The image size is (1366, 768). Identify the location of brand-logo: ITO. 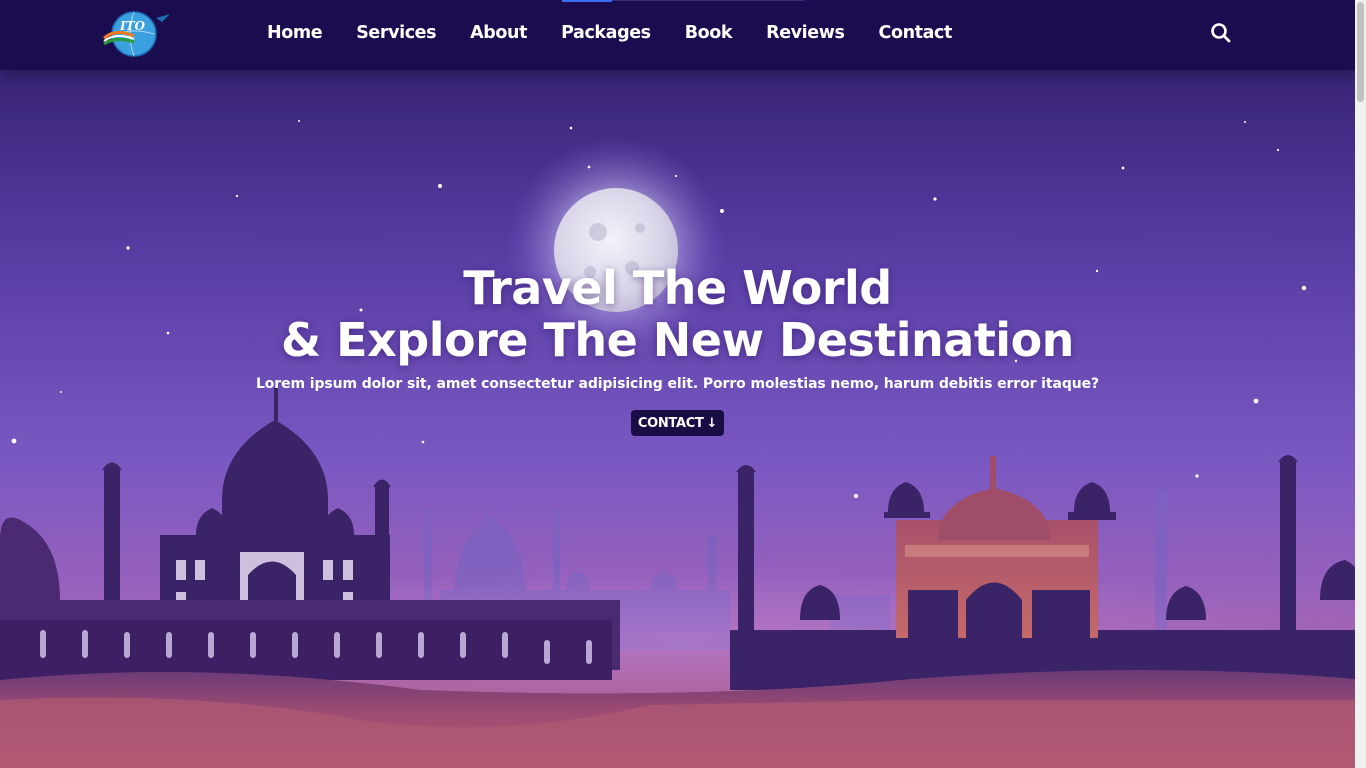
(136, 33).